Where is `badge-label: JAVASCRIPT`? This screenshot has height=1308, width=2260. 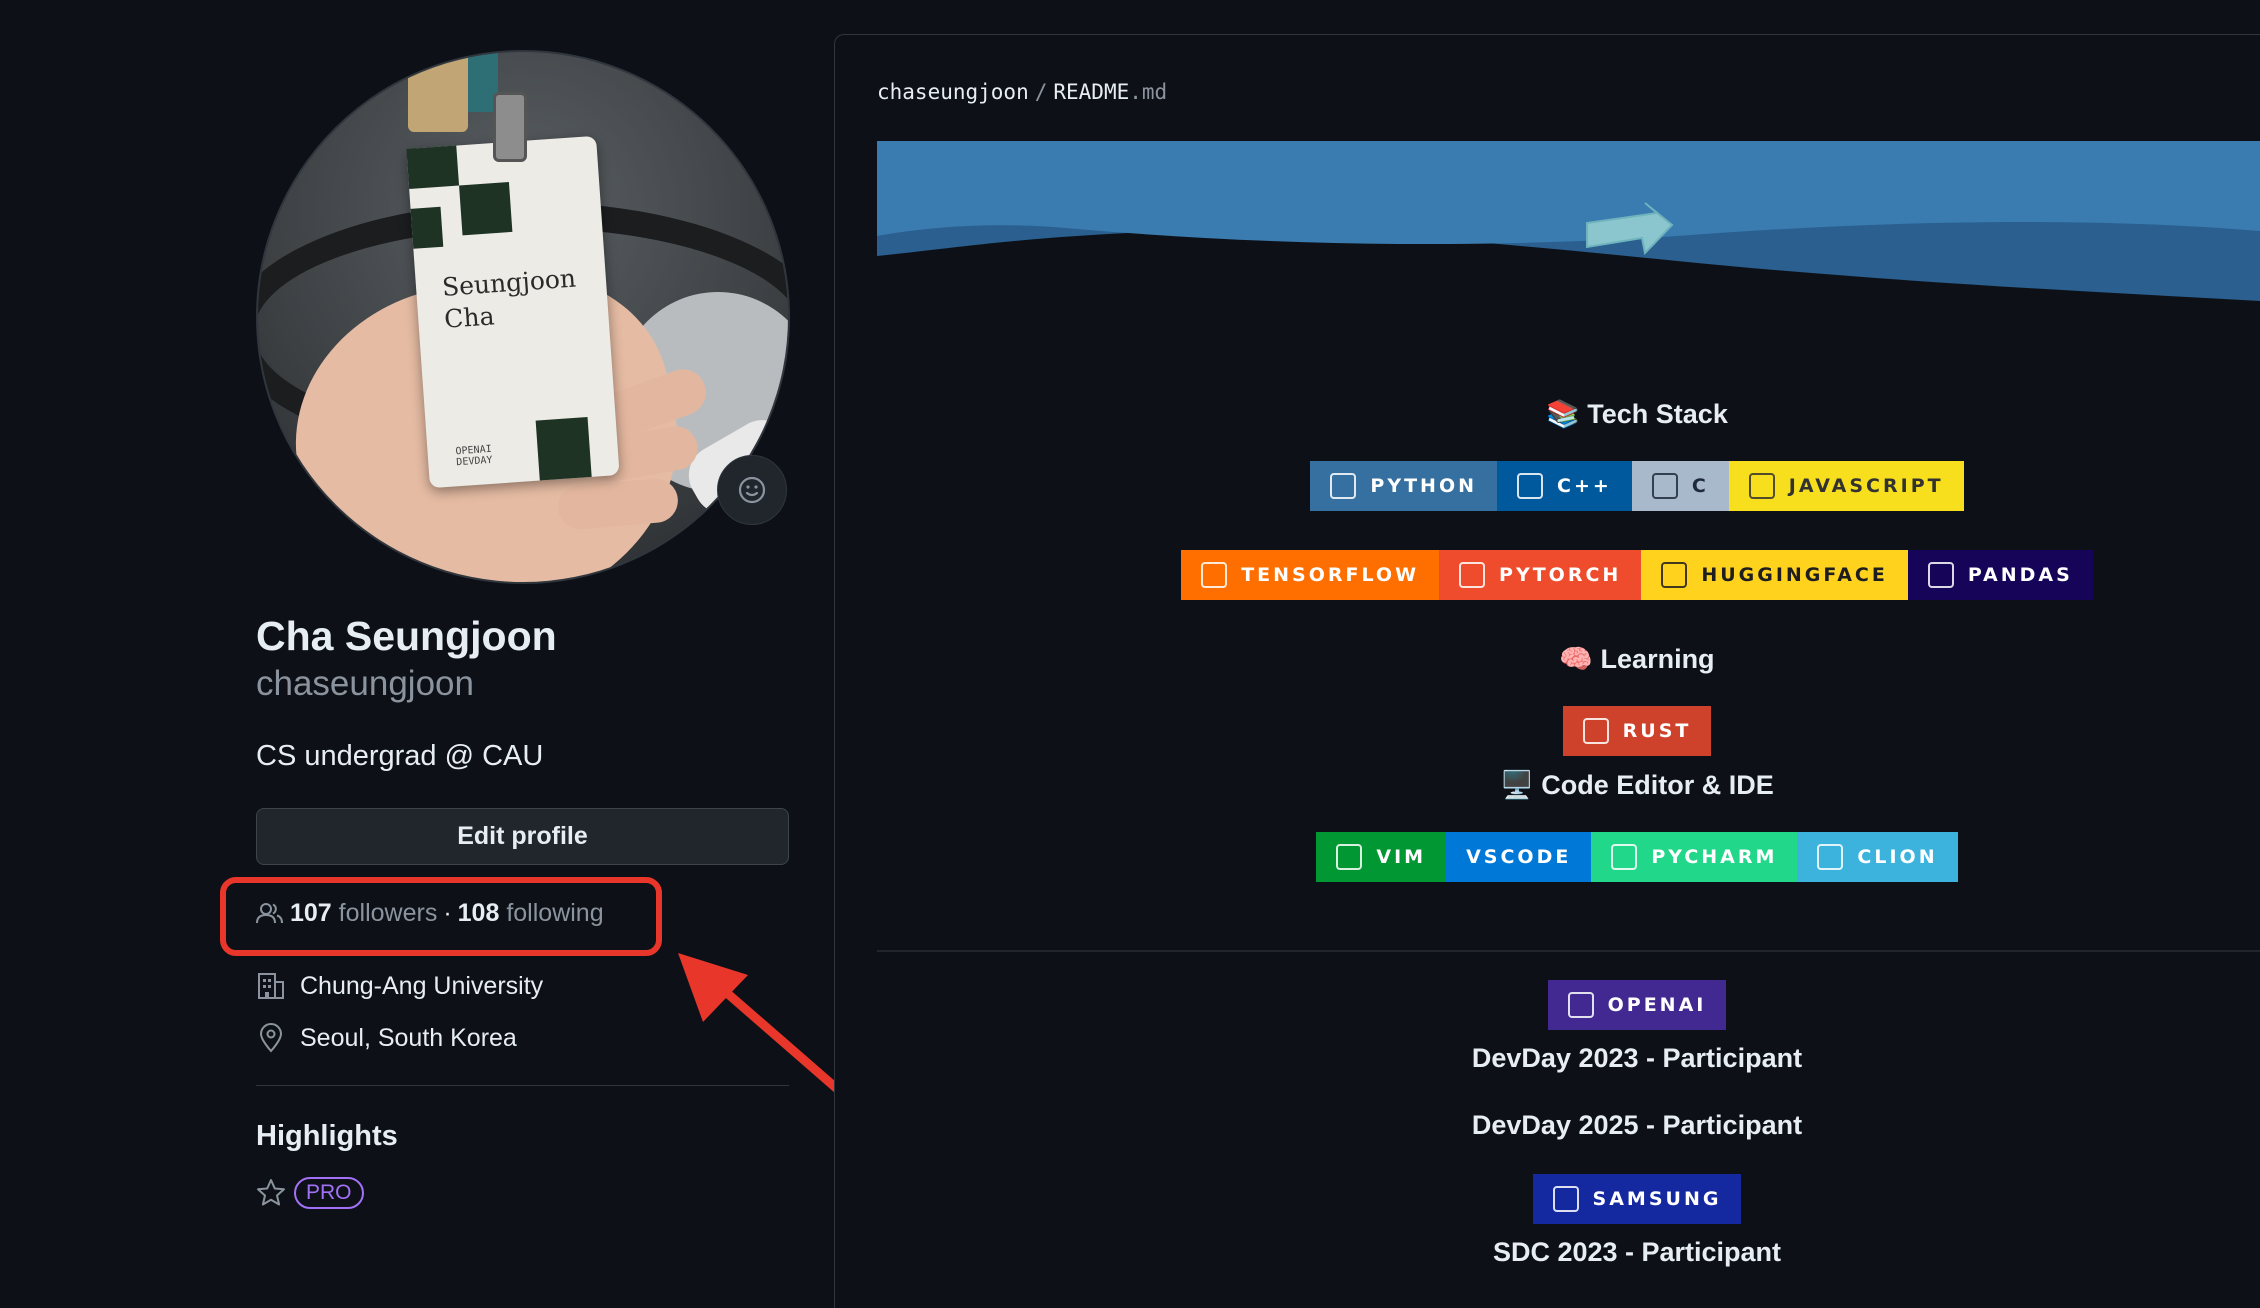 badge-label: JAVASCRIPT is located at coordinates (1866, 486).